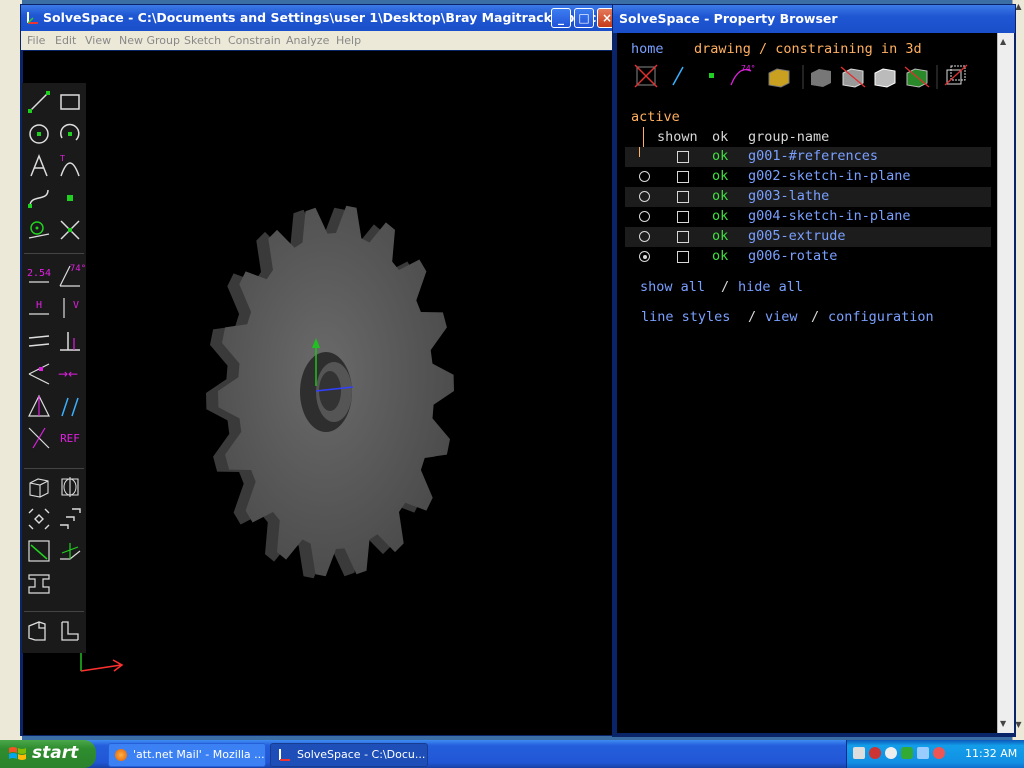 This screenshot has width=1024, height=768. Describe the element at coordinates (39, 374) in the screenshot. I see `point-on-line-tool` at that location.